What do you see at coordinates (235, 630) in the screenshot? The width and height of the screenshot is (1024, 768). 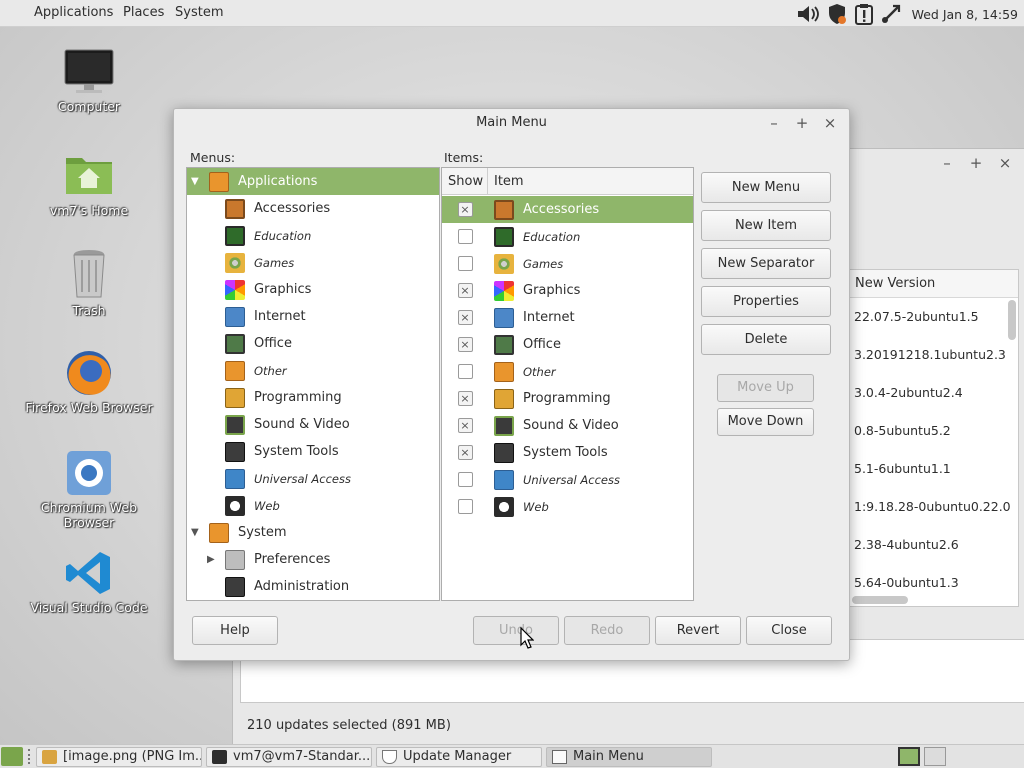 I see `help-button: Help` at bounding box center [235, 630].